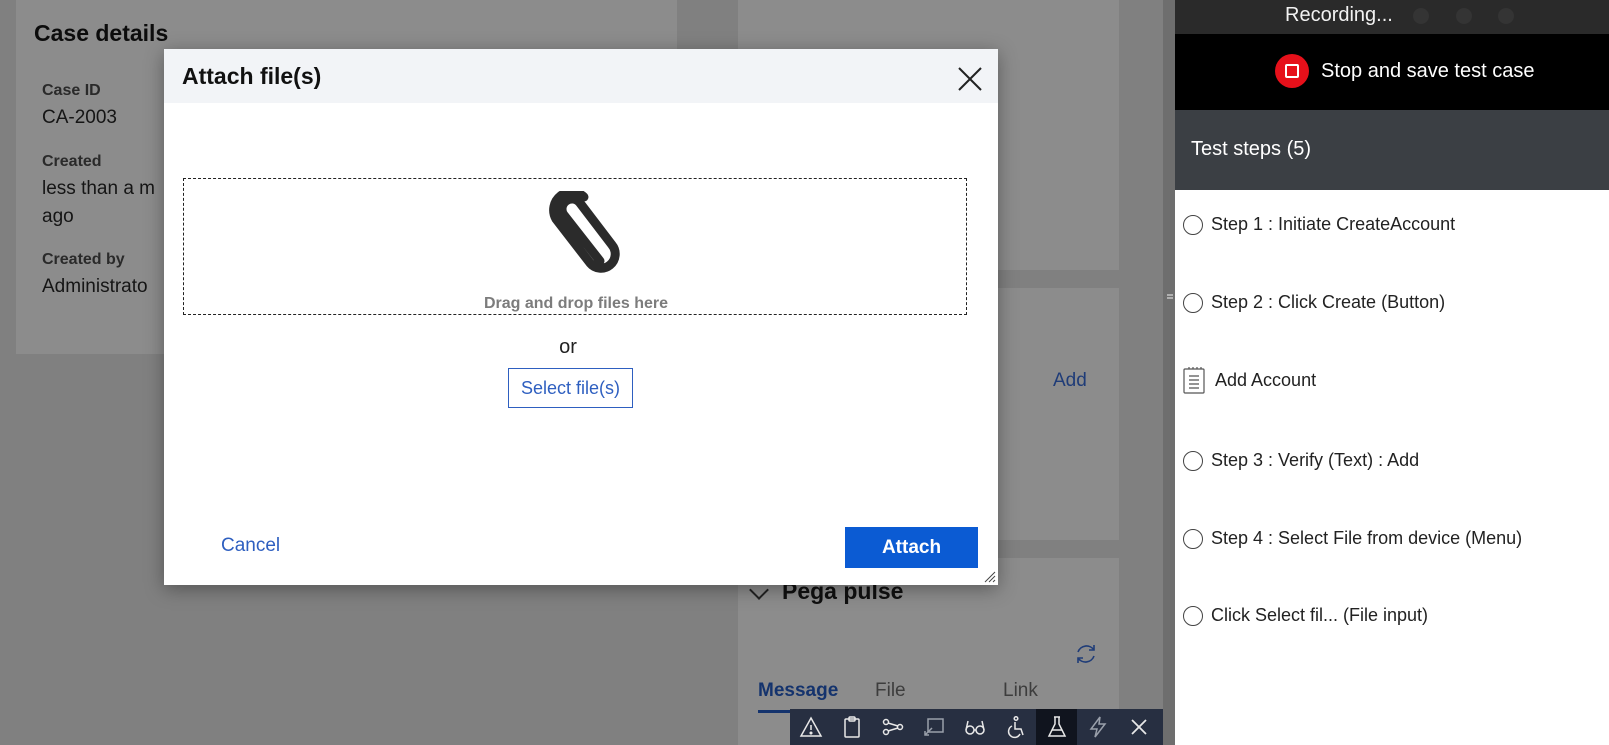 The width and height of the screenshot is (1609, 745). I want to click on accessibility-icon, so click(1015, 727).